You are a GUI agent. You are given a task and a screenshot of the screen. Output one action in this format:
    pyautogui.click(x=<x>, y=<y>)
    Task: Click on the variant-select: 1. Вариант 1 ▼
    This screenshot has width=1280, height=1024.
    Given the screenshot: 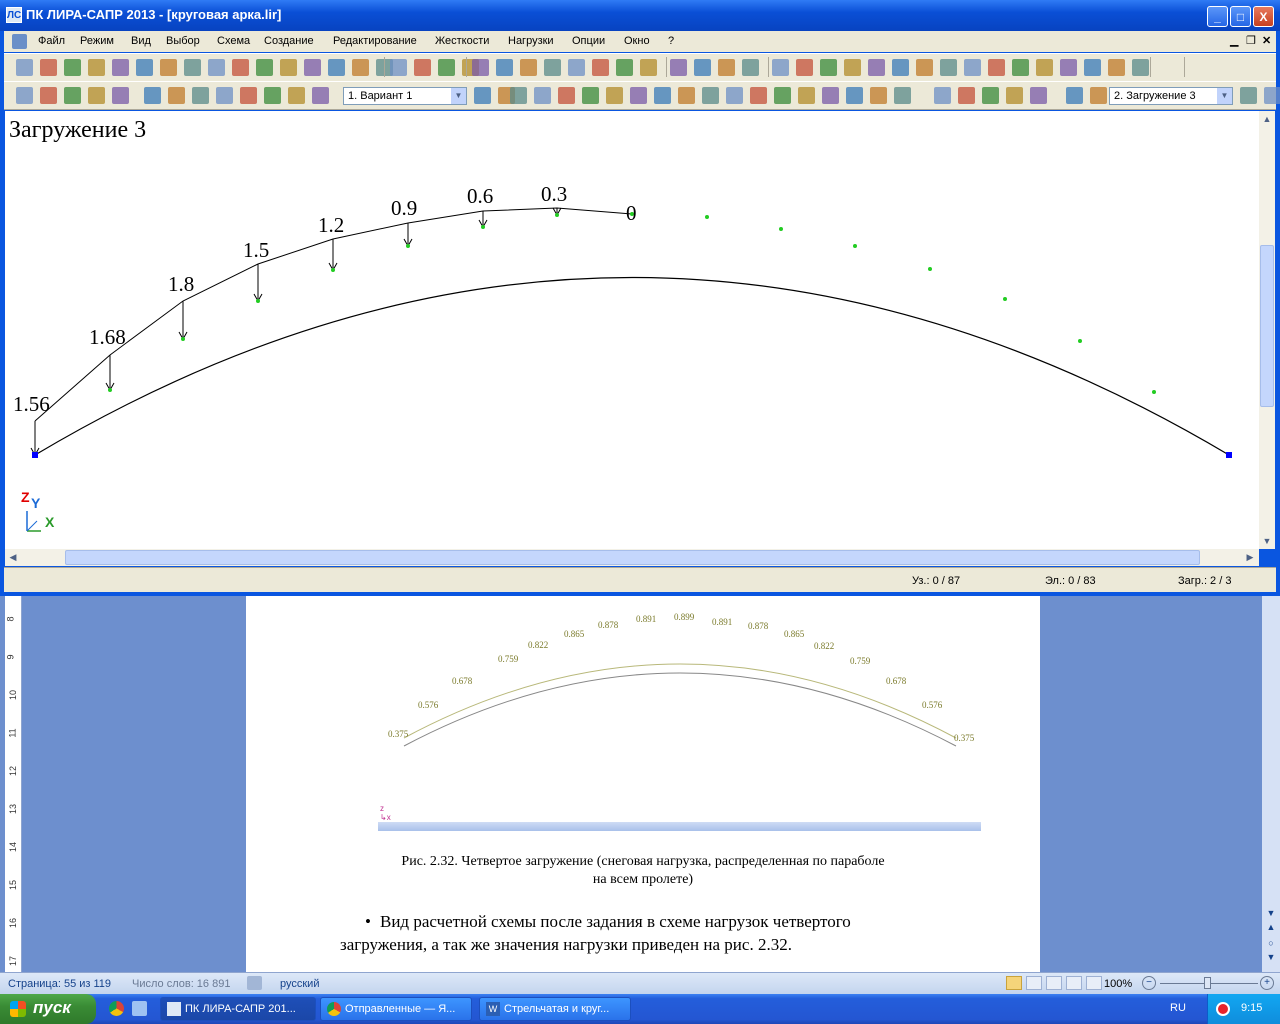 What is the action you would take?
    pyautogui.click(x=405, y=96)
    